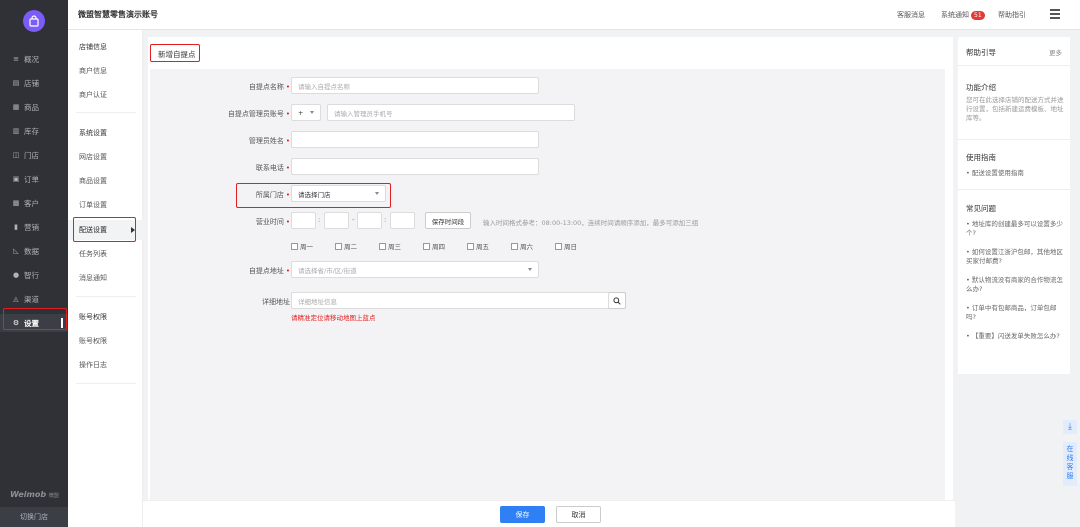 The height and width of the screenshot is (527, 1080). I want to click on app-logo-icon, so click(34, 21).